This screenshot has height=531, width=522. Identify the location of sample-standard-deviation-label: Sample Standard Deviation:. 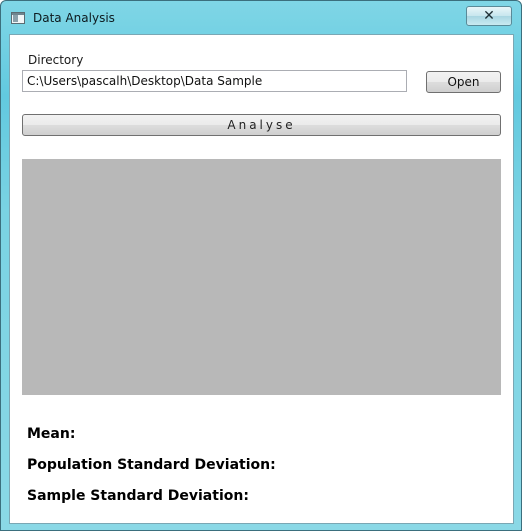
(138, 496).